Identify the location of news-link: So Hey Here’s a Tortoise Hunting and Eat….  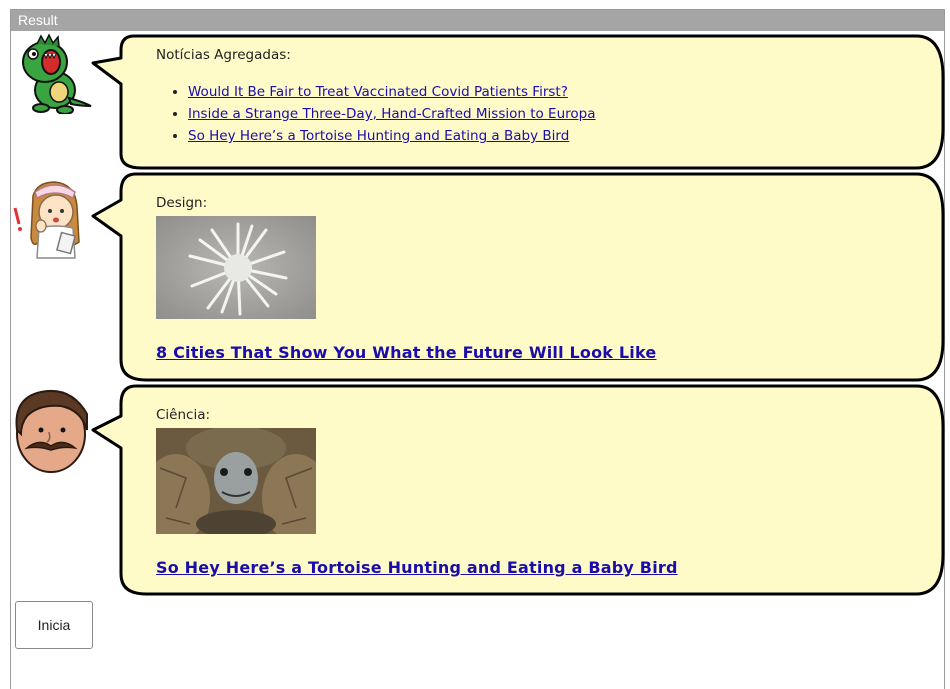
(378, 136).